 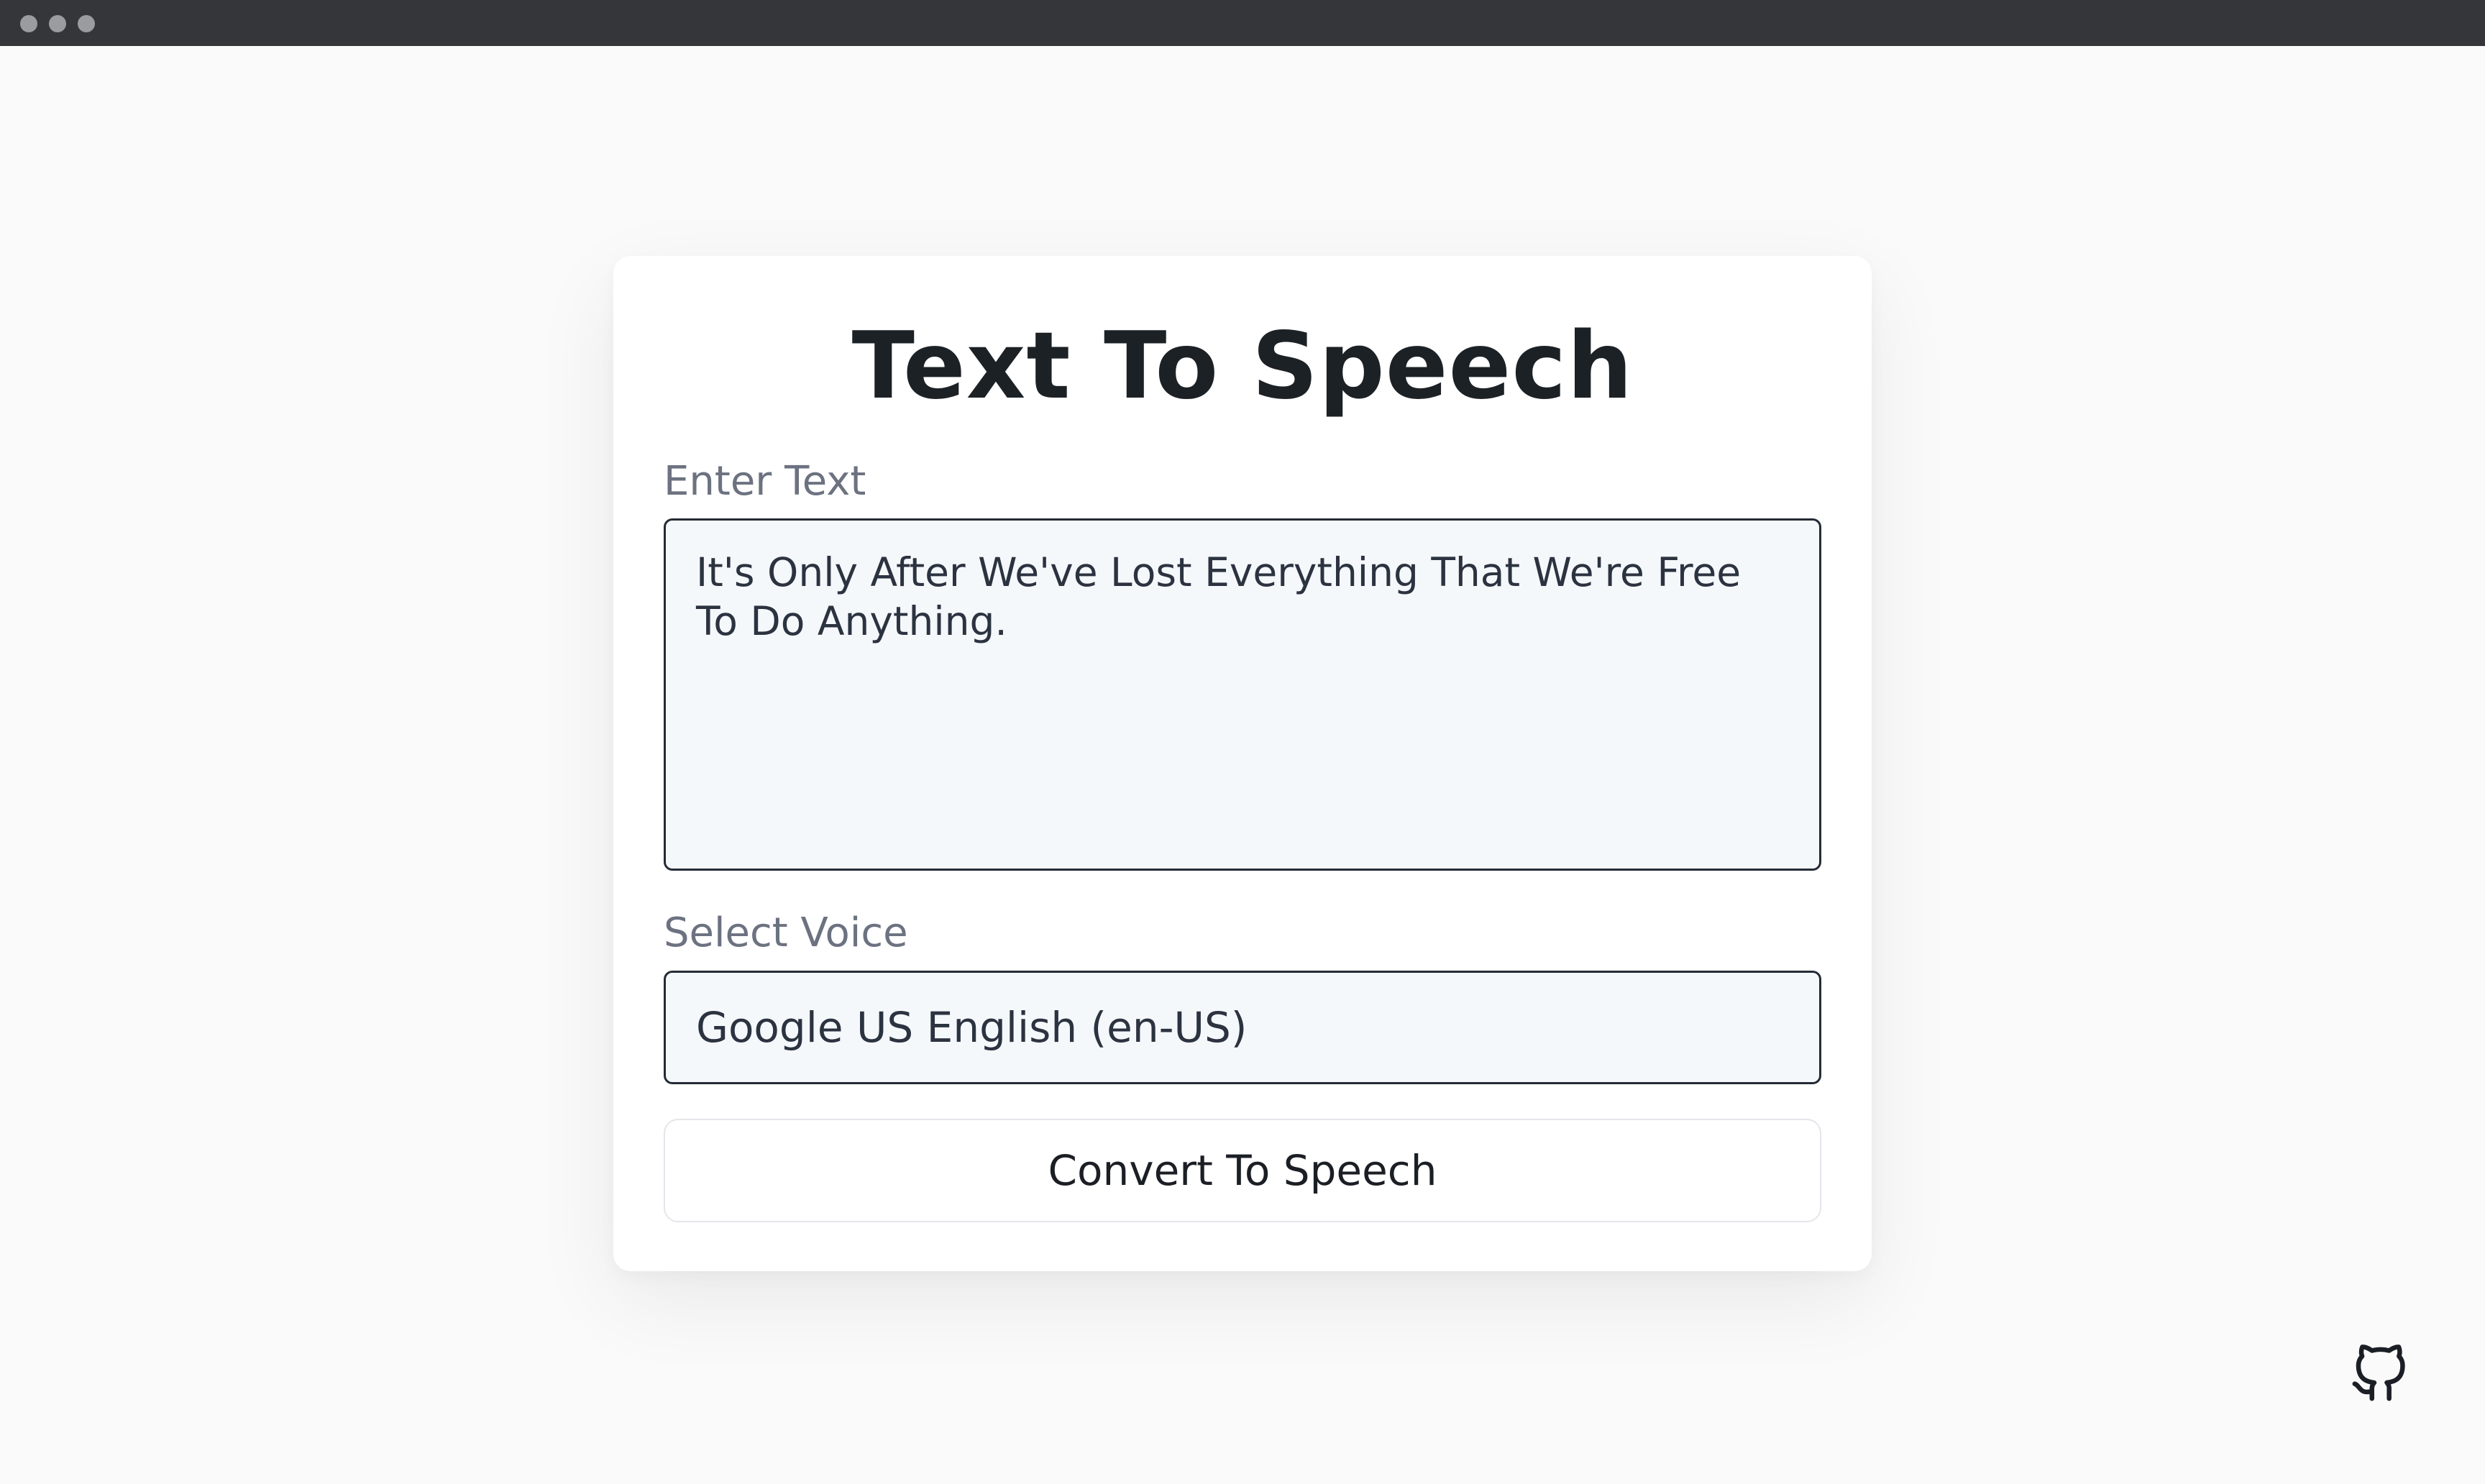 I want to click on convert-button-label: Convert To Speech, so click(x=1242, y=1170).